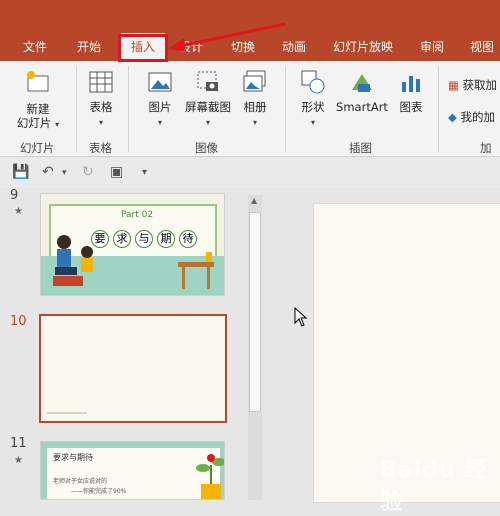 This screenshot has height=516, width=500. What do you see at coordinates (116, 172) in the screenshot?
I see `present-icon: ▣` at bounding box center [116, 172].